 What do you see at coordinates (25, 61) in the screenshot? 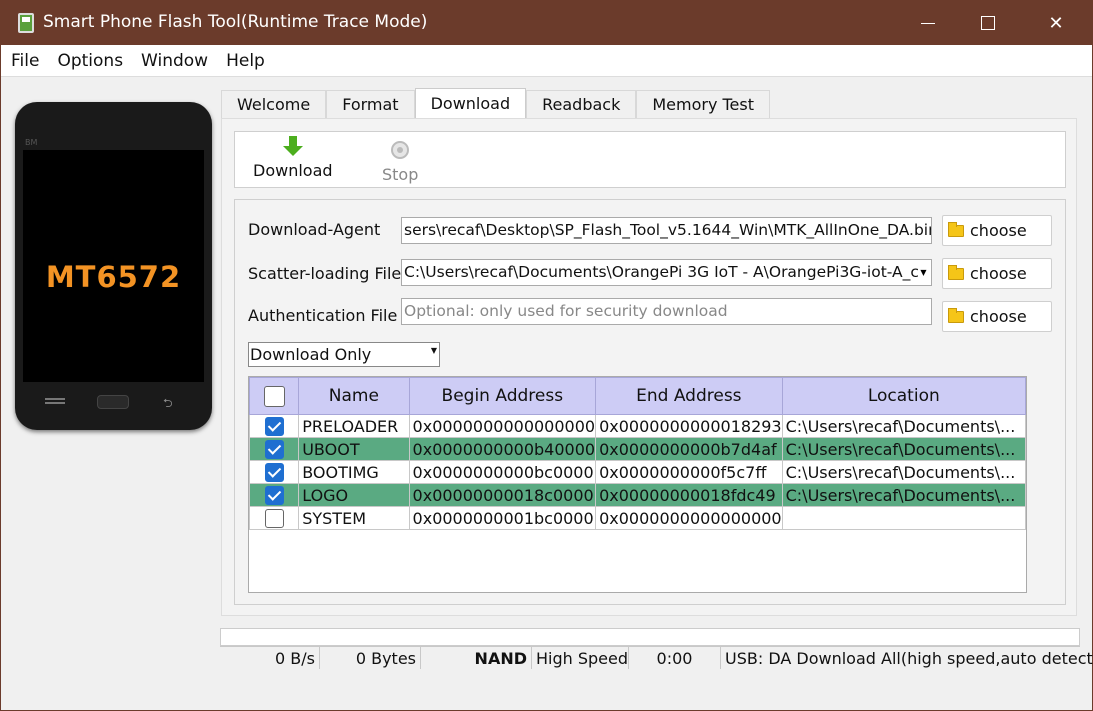
I see `menu-file: File` at bounding box center [25, 61].